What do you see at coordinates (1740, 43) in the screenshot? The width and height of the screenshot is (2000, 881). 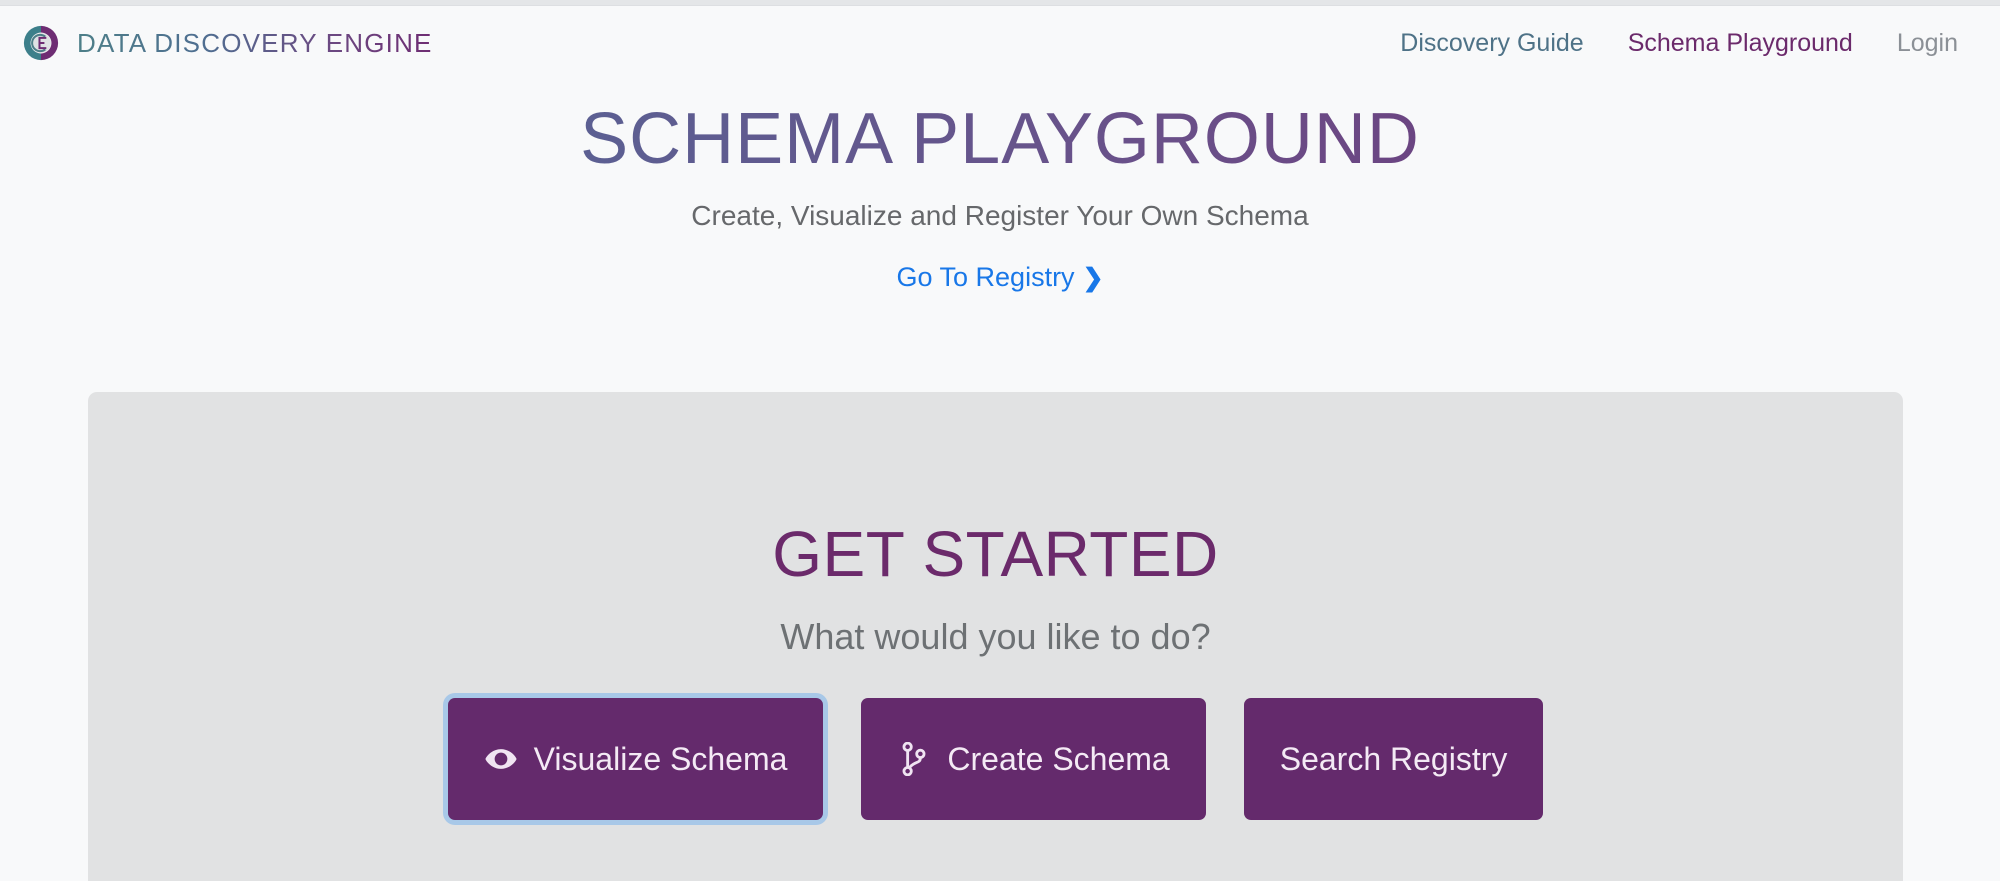 I see `nav-item-schema-playground: Schema Playground` at bounding box center [1740, 43].